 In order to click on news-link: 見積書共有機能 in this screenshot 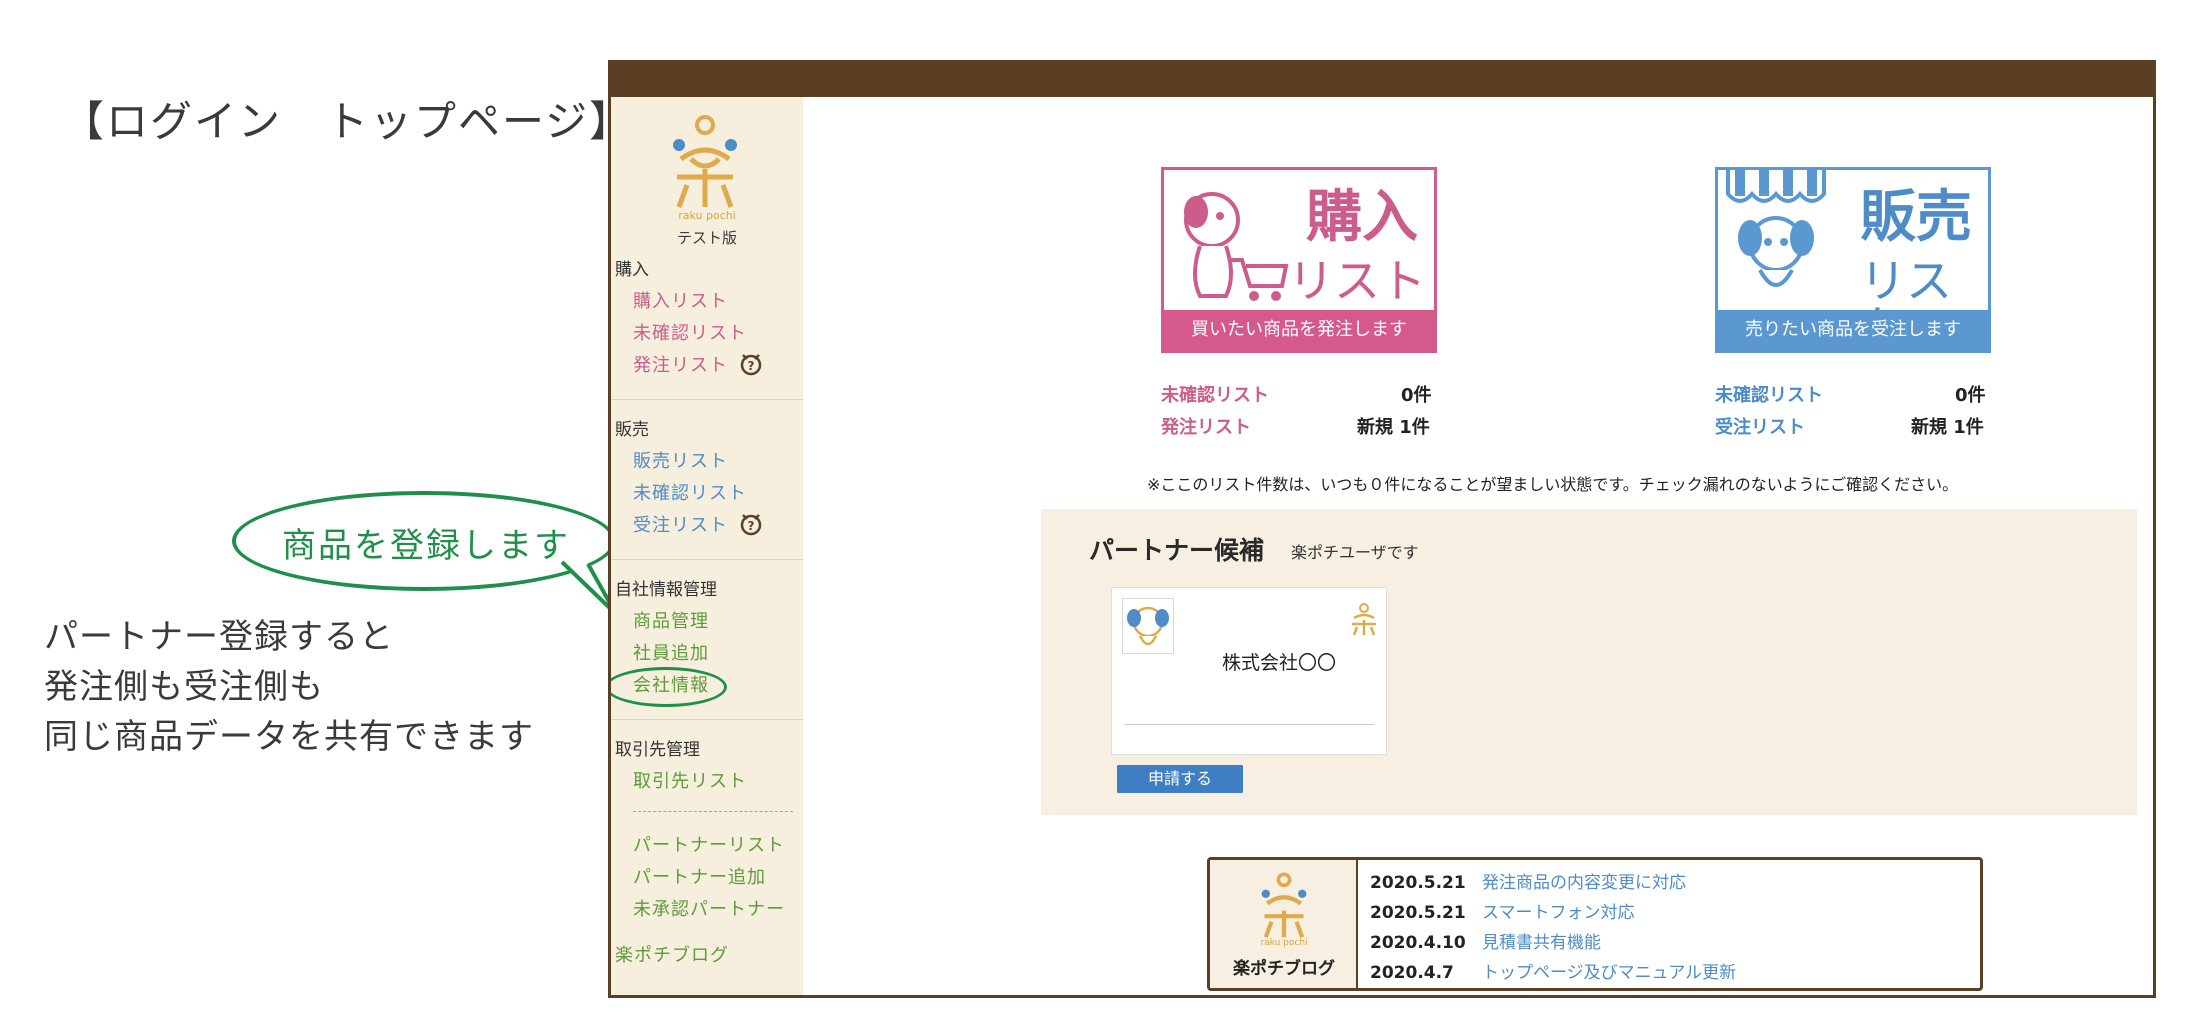, I will do `click(1541, 943)`.